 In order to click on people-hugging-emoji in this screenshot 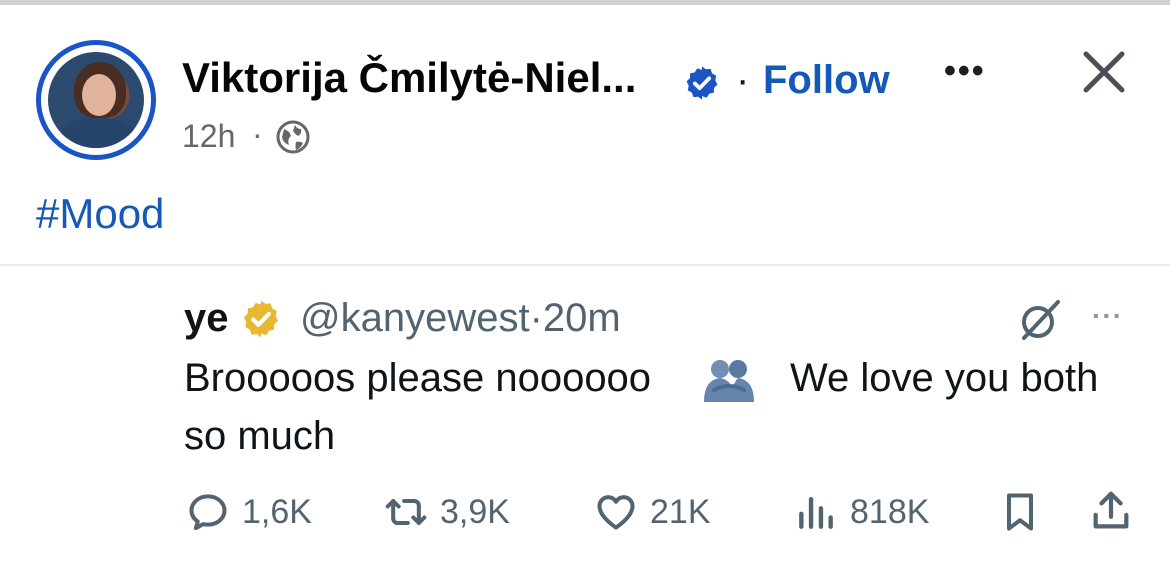, I will do `click(729, 381)`.